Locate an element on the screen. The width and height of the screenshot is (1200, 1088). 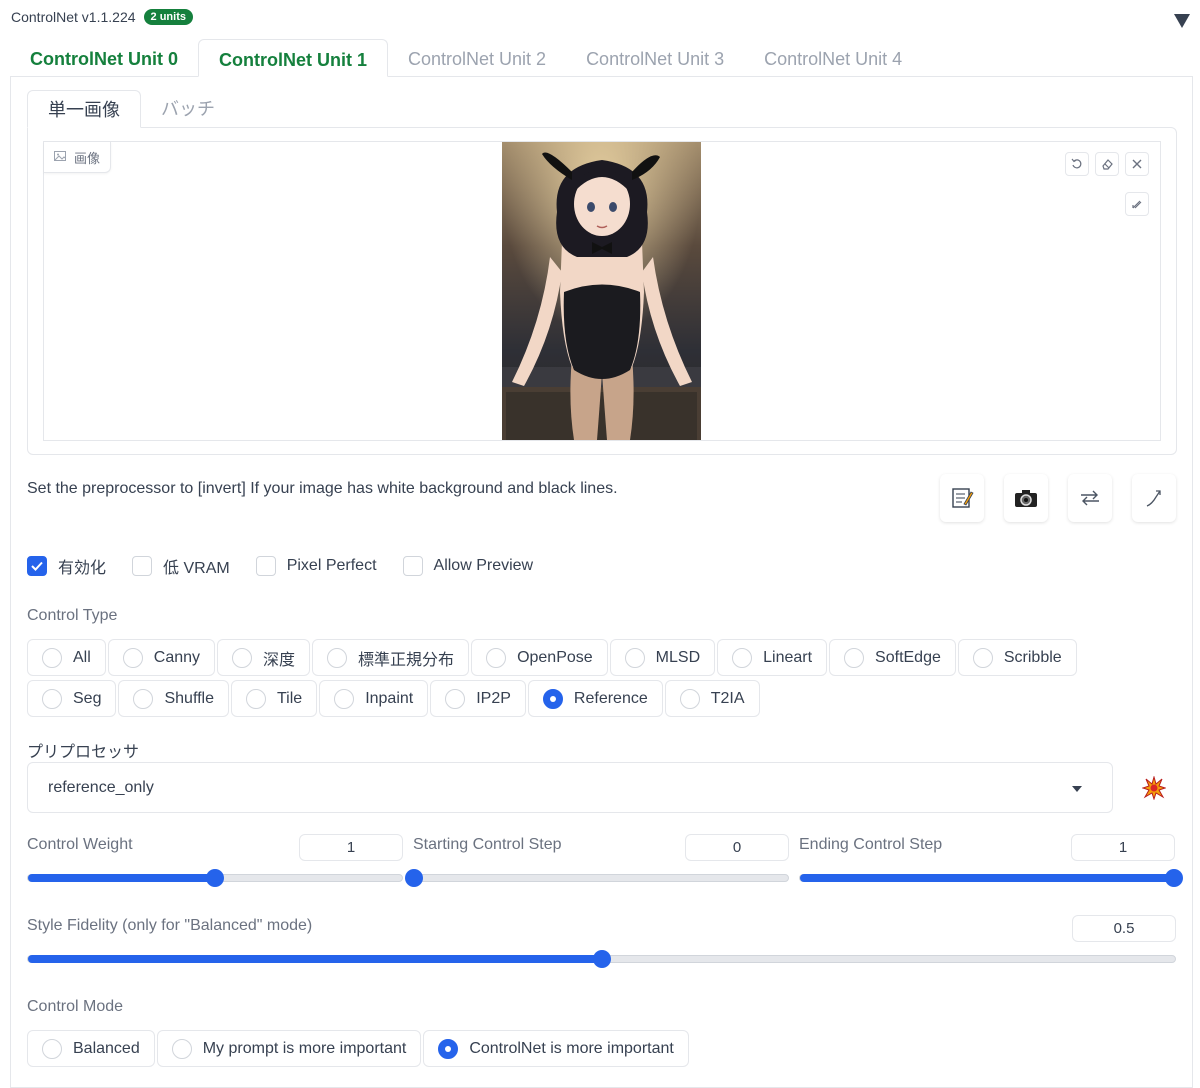
radio-controlnet-important: ControlNet is more important is located at coordinates (556, 1048).